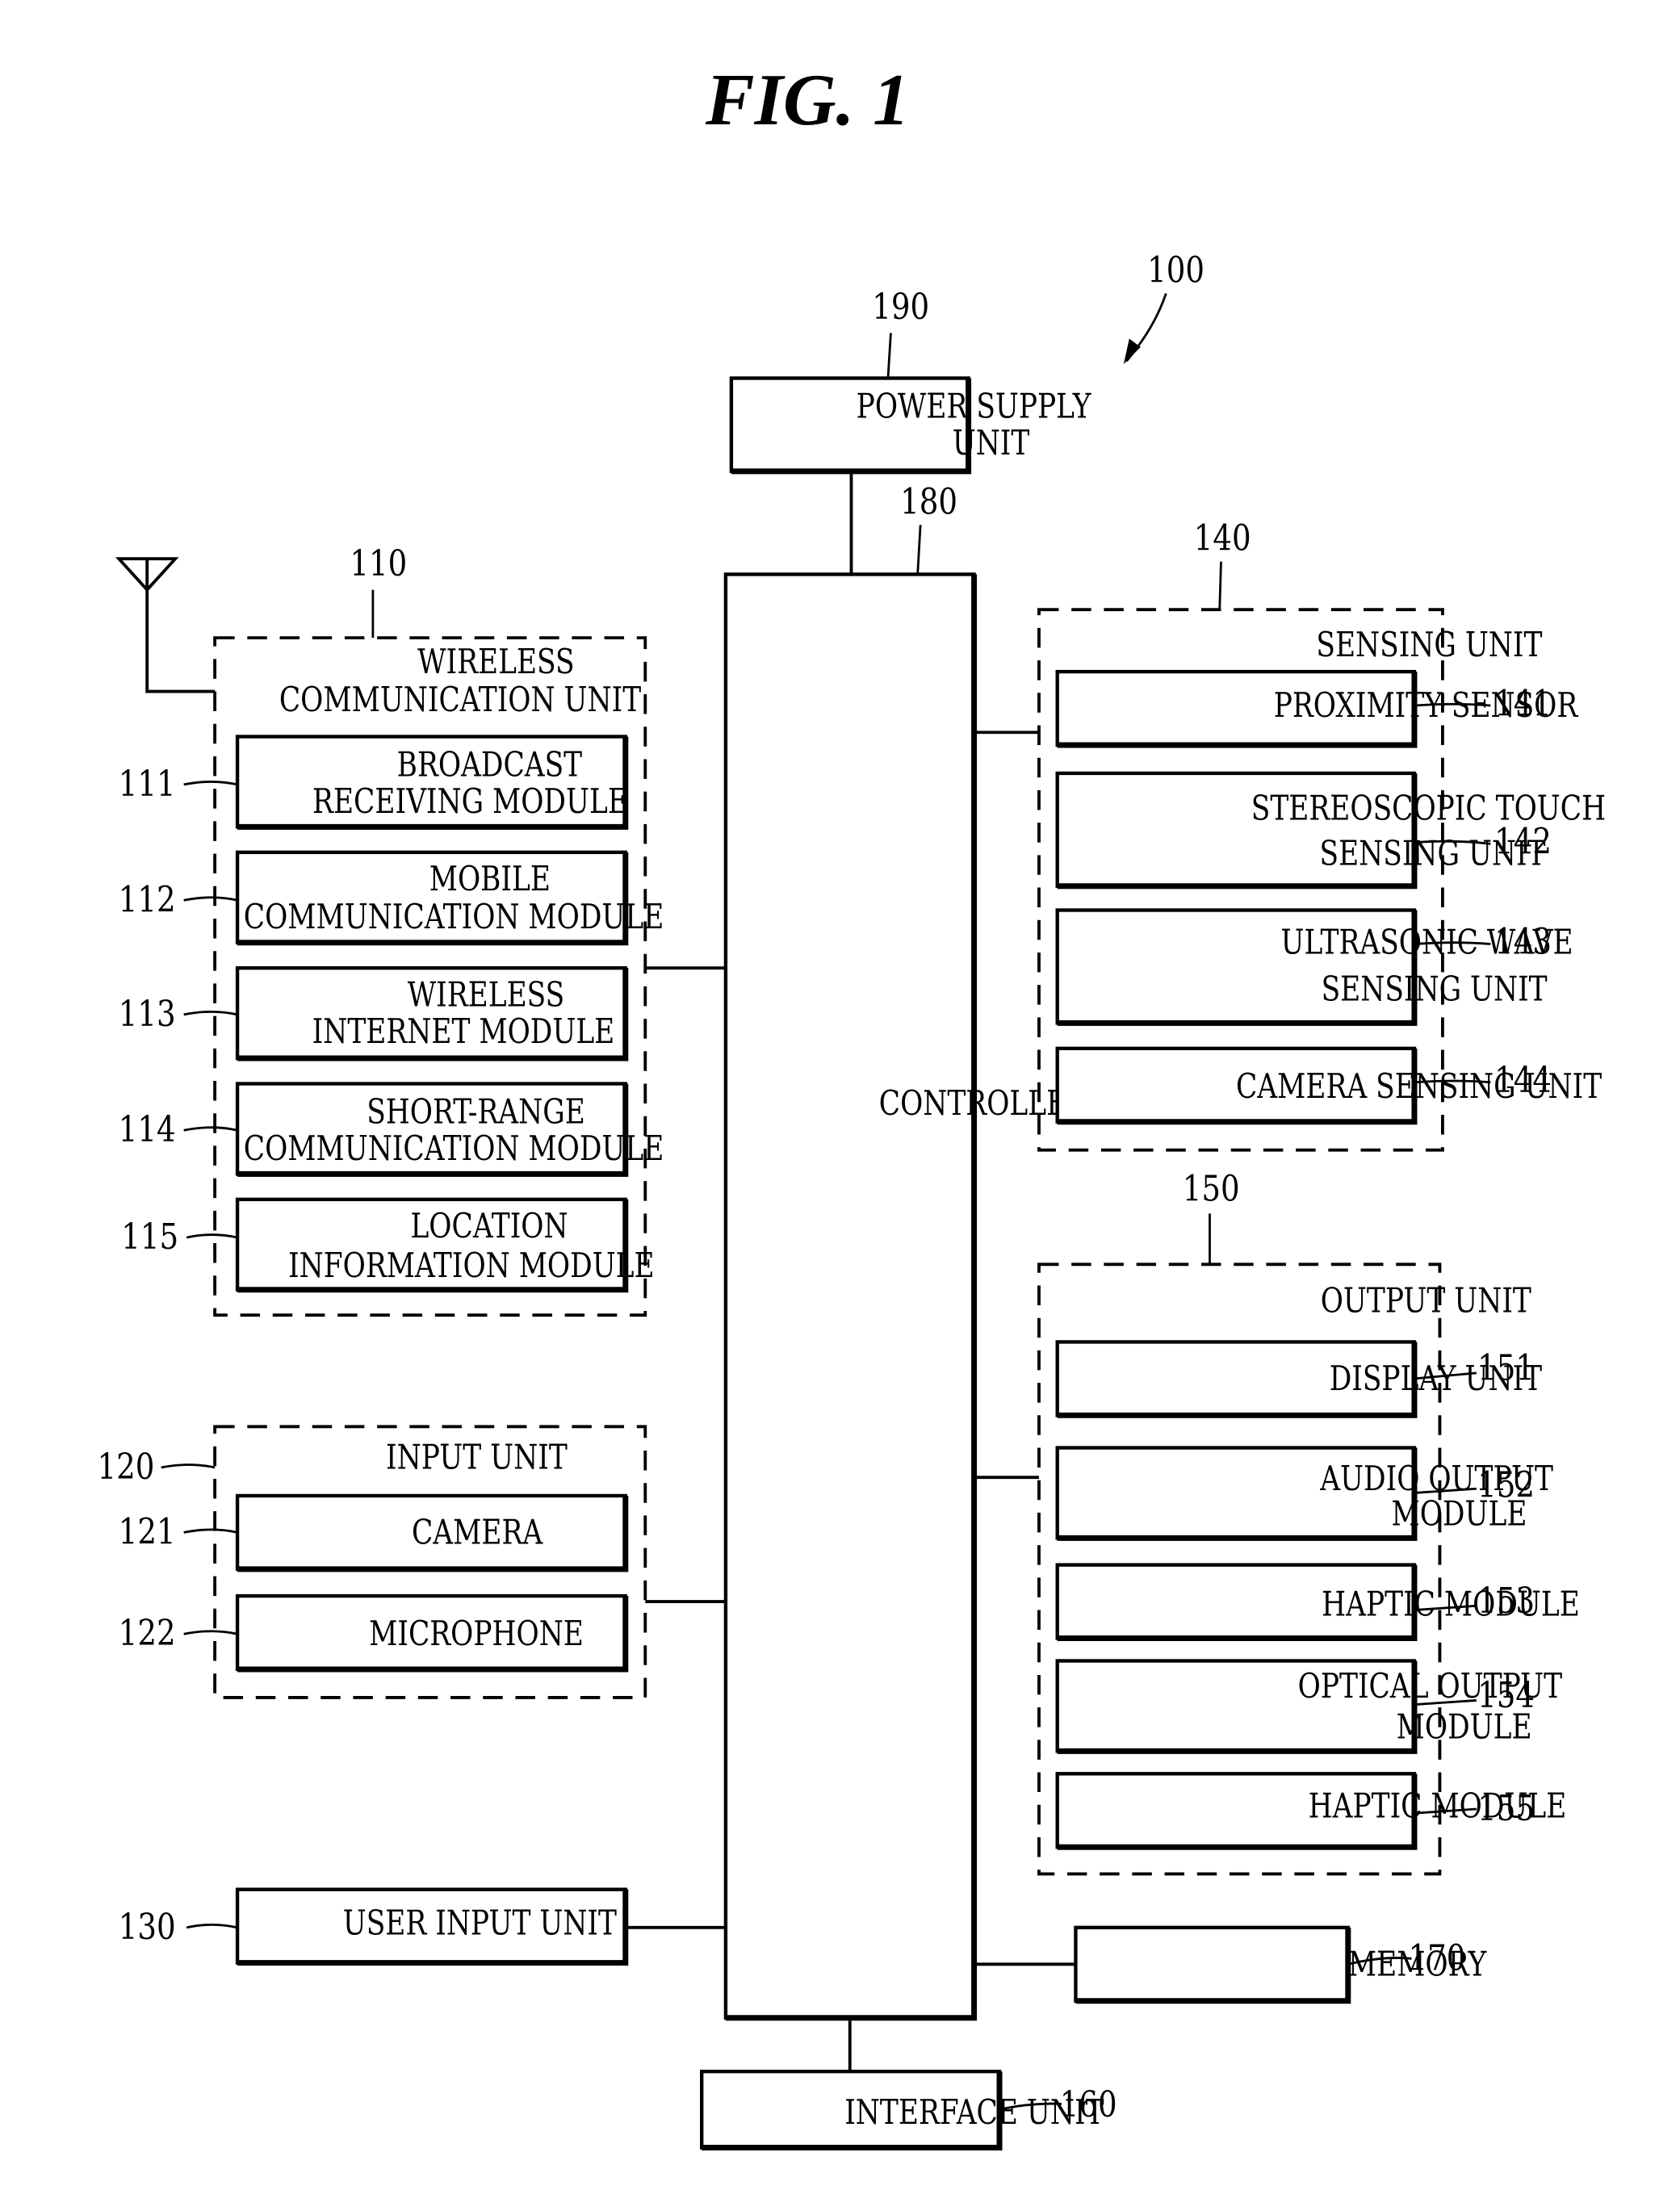 The image size is (1680, 2190). I want to click on power-supply-label-line1: POWER SUPPLY, so click(974, 406).